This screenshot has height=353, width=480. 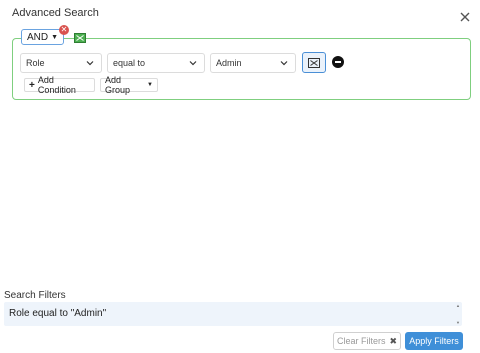 I want to click on close-button, so click(x=465, y=17).